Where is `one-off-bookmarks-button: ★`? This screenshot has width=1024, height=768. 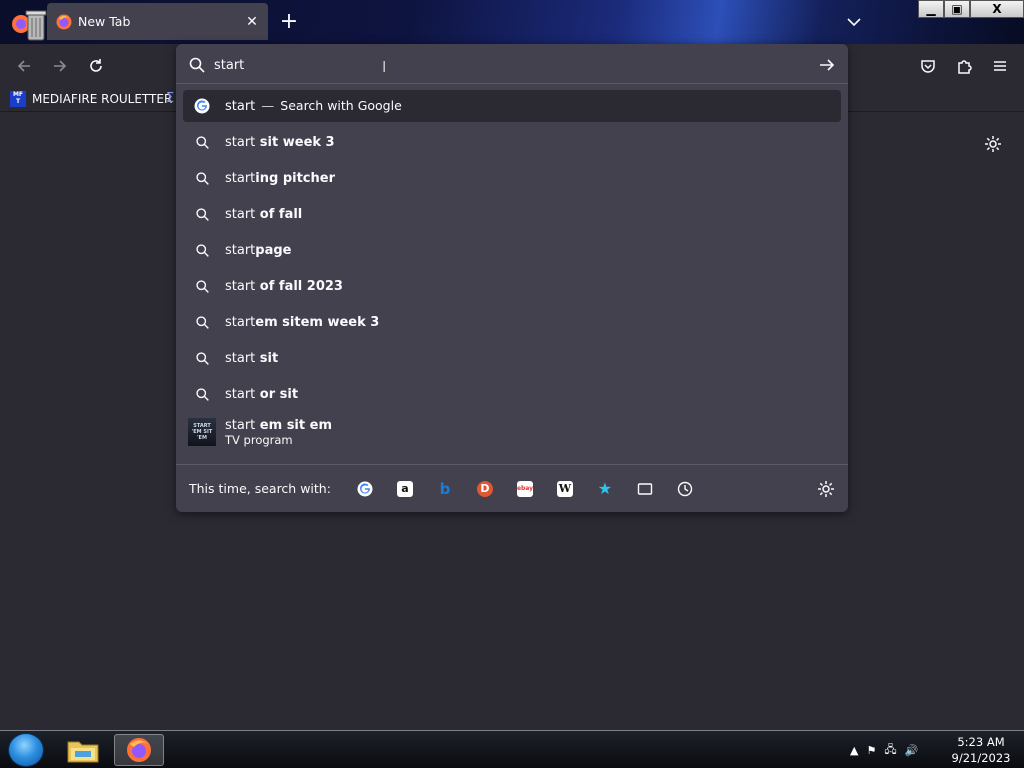 one-off-bookmarks-button: ★ is located at coordinates (605, 489).